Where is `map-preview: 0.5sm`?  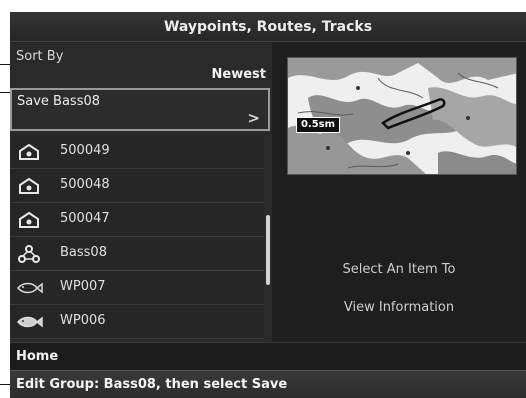 map-preview: 0.5sm is located at coordinates (402, 116).